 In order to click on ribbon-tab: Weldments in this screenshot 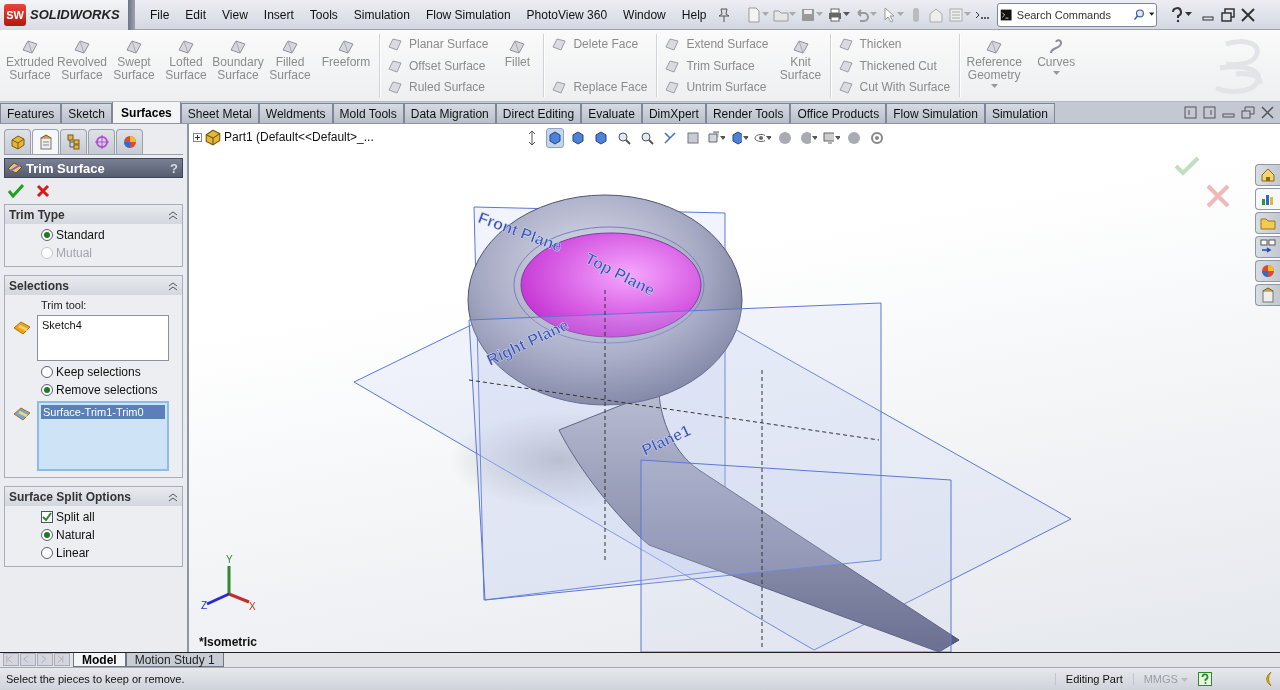, I will do `click(295, 113)`.